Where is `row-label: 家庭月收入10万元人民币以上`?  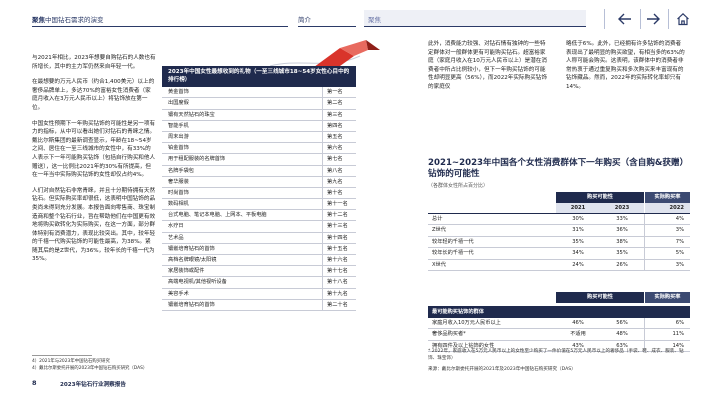
row-label: 家庭月收入10万元人民币以上 is located at coordinates (466, 323).